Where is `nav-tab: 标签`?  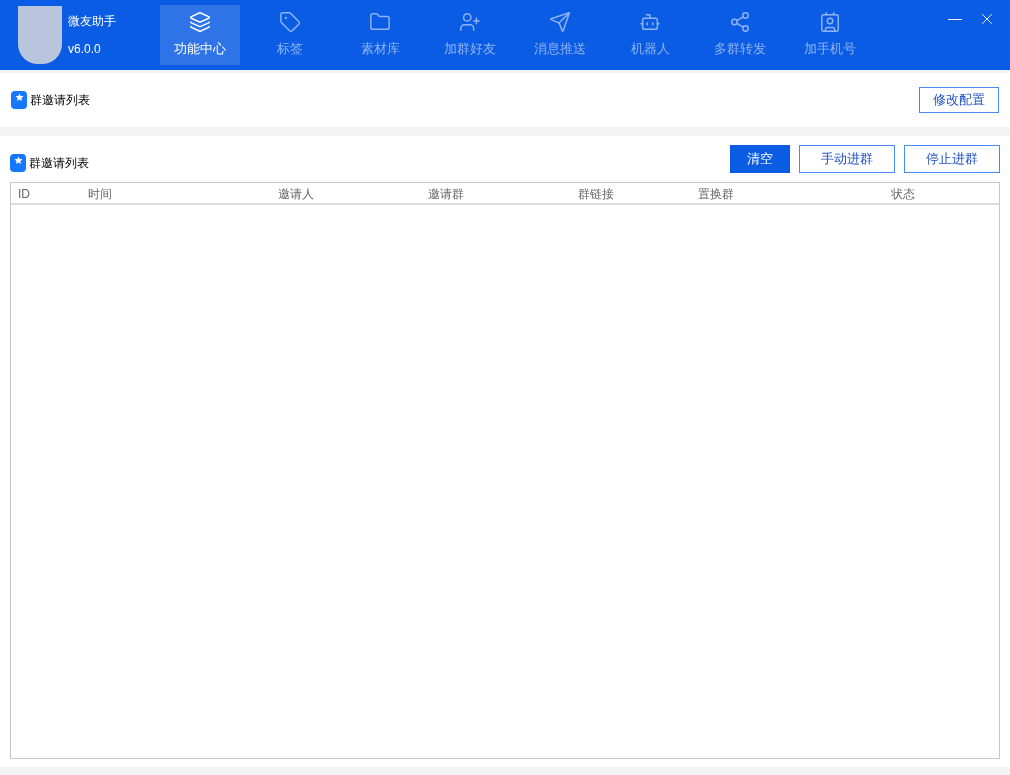
nav-tab: 标签 is located at coordinates (290, 35).